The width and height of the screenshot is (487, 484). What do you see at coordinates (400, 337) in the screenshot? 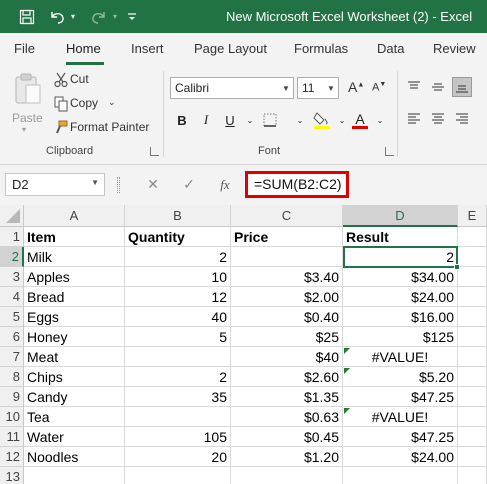
I see `cell-d6: $125` at bounding box center [400, 337].